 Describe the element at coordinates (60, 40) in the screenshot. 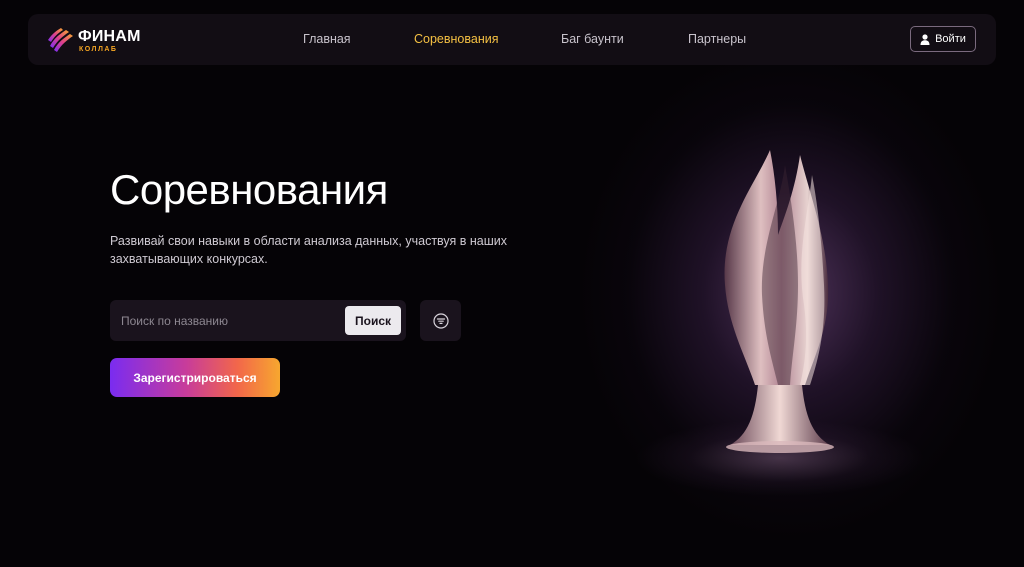

I see `finam-logo-icon` at that location.